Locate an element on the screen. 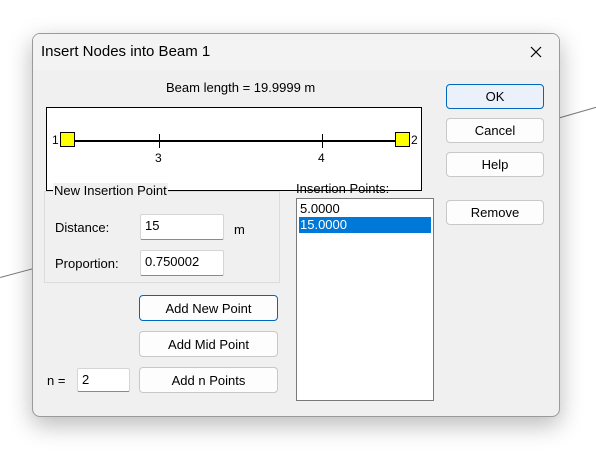 This screenshot has height=456, width=596. distance-label: Distance: is located at coordinates (82, 227).